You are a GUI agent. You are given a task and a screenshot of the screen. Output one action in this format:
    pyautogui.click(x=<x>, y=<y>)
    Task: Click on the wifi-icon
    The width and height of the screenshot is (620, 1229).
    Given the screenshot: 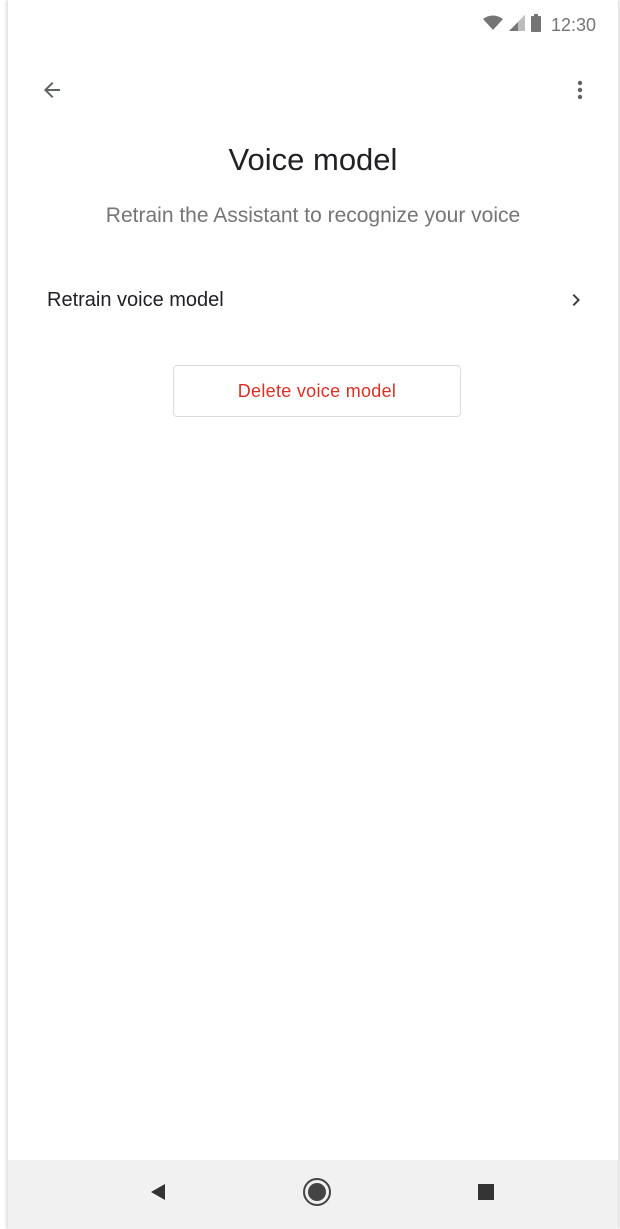 What is the action you would take?
    pyautogui.click(x=492, y=25)
    